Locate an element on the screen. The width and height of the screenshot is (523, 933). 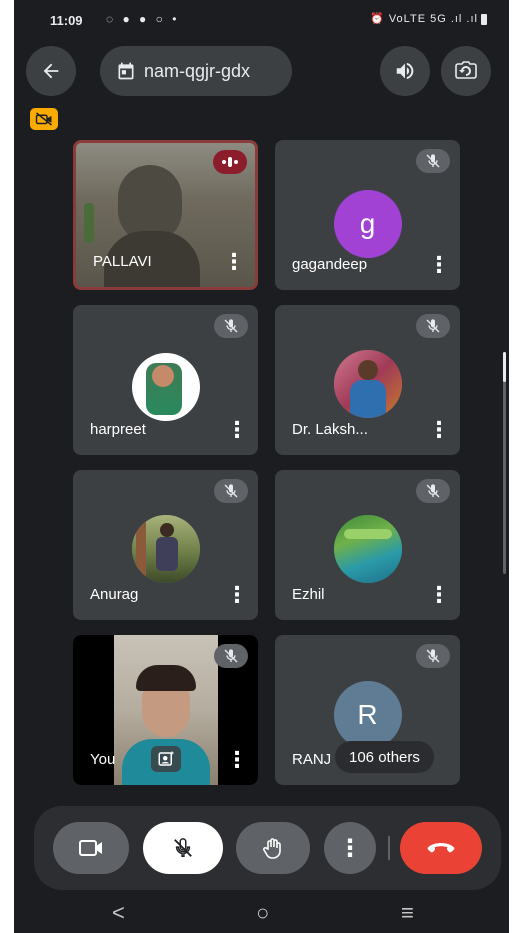
camera-disabled-badge is located at coordinates (44, 119).